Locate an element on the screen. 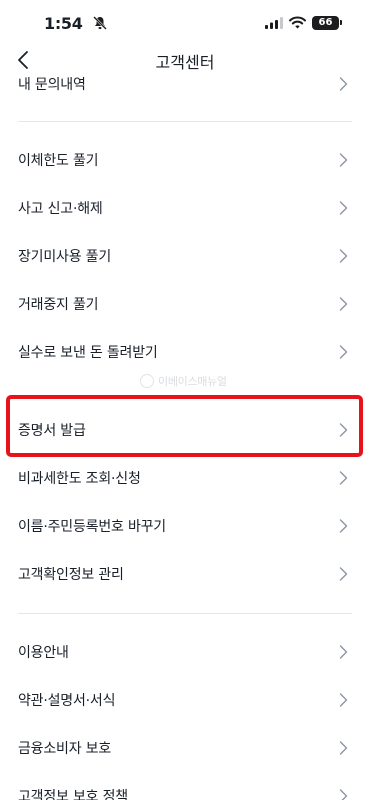 Image resolution: width=370 pixels, height=800 pixels. menu-item-transfer-limit: 이체한도 풀기 is located at coordinates (185, 160).